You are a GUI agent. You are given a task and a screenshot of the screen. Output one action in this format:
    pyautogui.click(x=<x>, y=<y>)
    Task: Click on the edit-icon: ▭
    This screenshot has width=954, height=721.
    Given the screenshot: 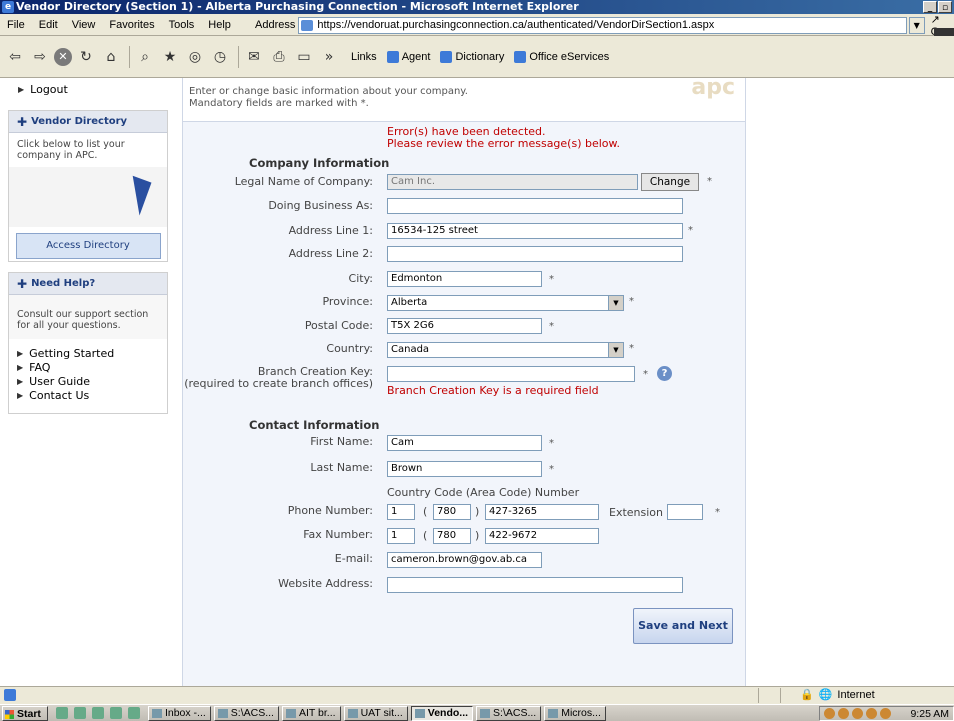 What is the action you would take?
    pyautogui.click(x=304, y=57)
    